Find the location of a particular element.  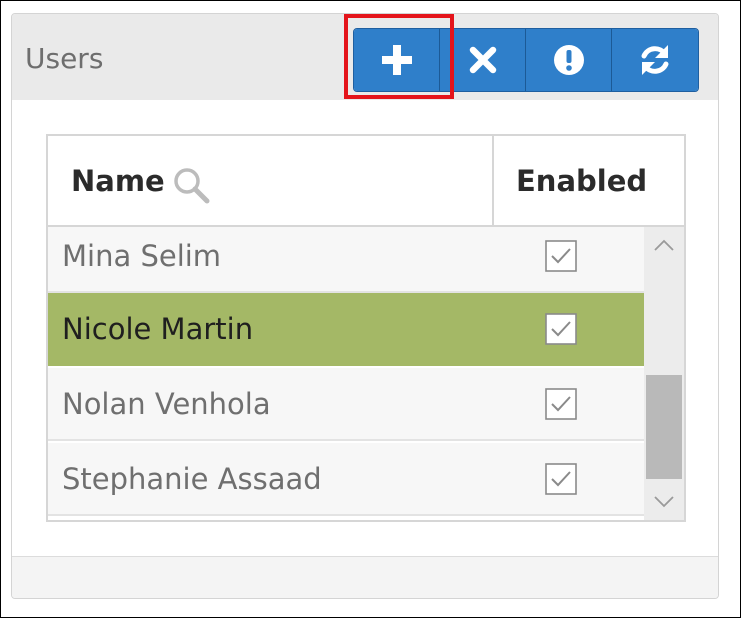

panel-footer is located at coordinates (365, 577).